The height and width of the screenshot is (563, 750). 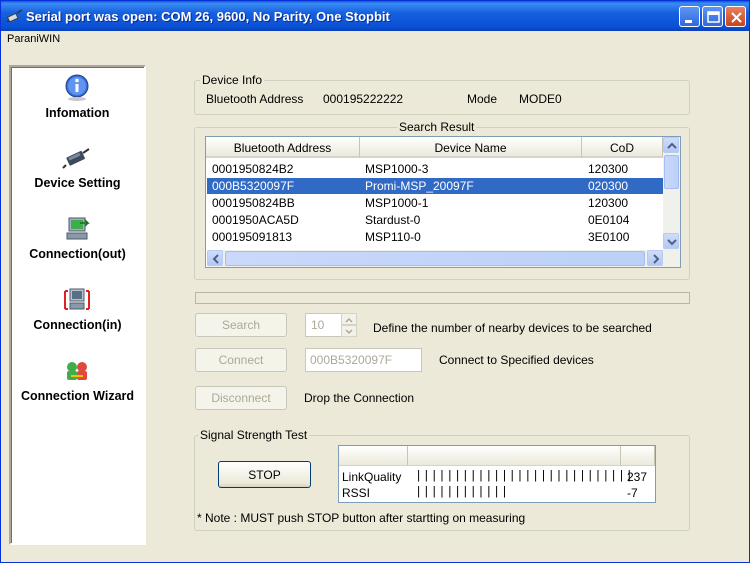 What do you see at coordinates (255, 220) in the screenshot?
I see `cell-address: 0001950ACA5D` at bounding box center [255, 220].